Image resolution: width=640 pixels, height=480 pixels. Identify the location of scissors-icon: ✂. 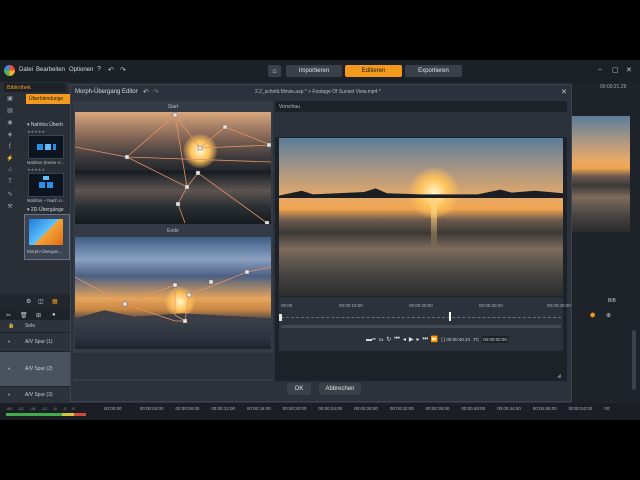
(8, 315).